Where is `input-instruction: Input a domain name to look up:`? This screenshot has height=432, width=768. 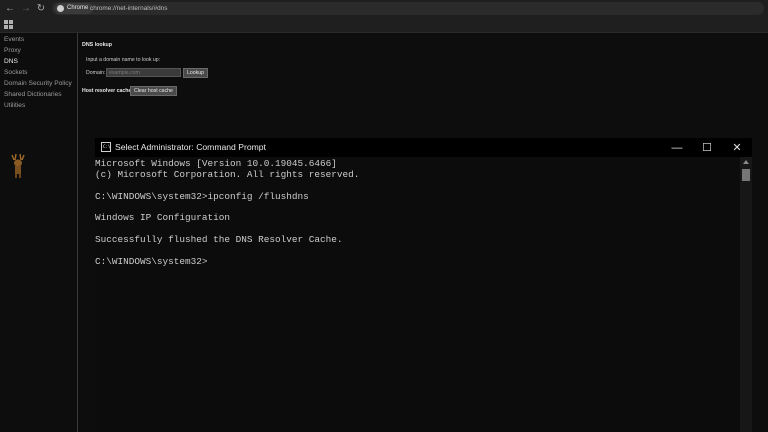 input-instruction: Input a domain name to look up: is located at coordinates (123, 60).